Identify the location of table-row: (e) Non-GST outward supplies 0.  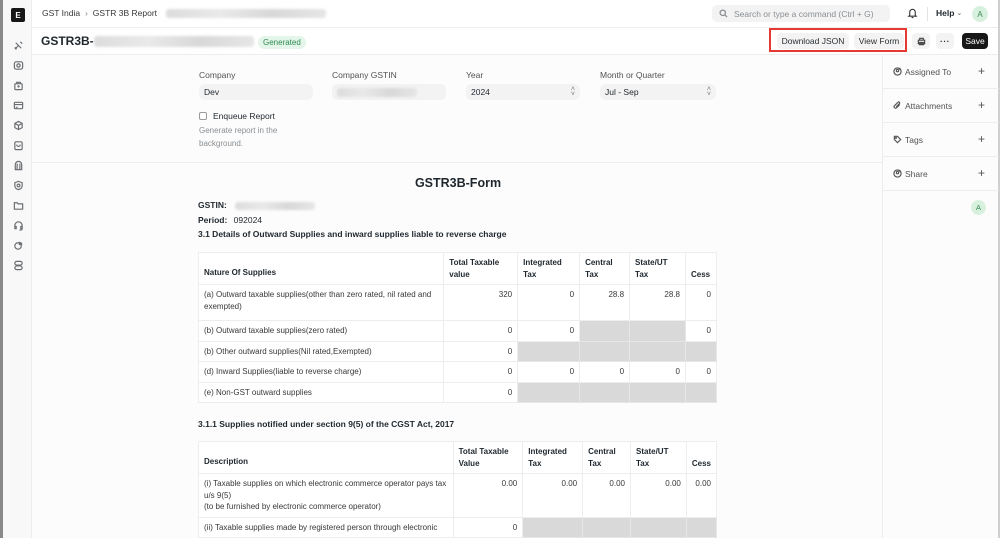
(457, 392).